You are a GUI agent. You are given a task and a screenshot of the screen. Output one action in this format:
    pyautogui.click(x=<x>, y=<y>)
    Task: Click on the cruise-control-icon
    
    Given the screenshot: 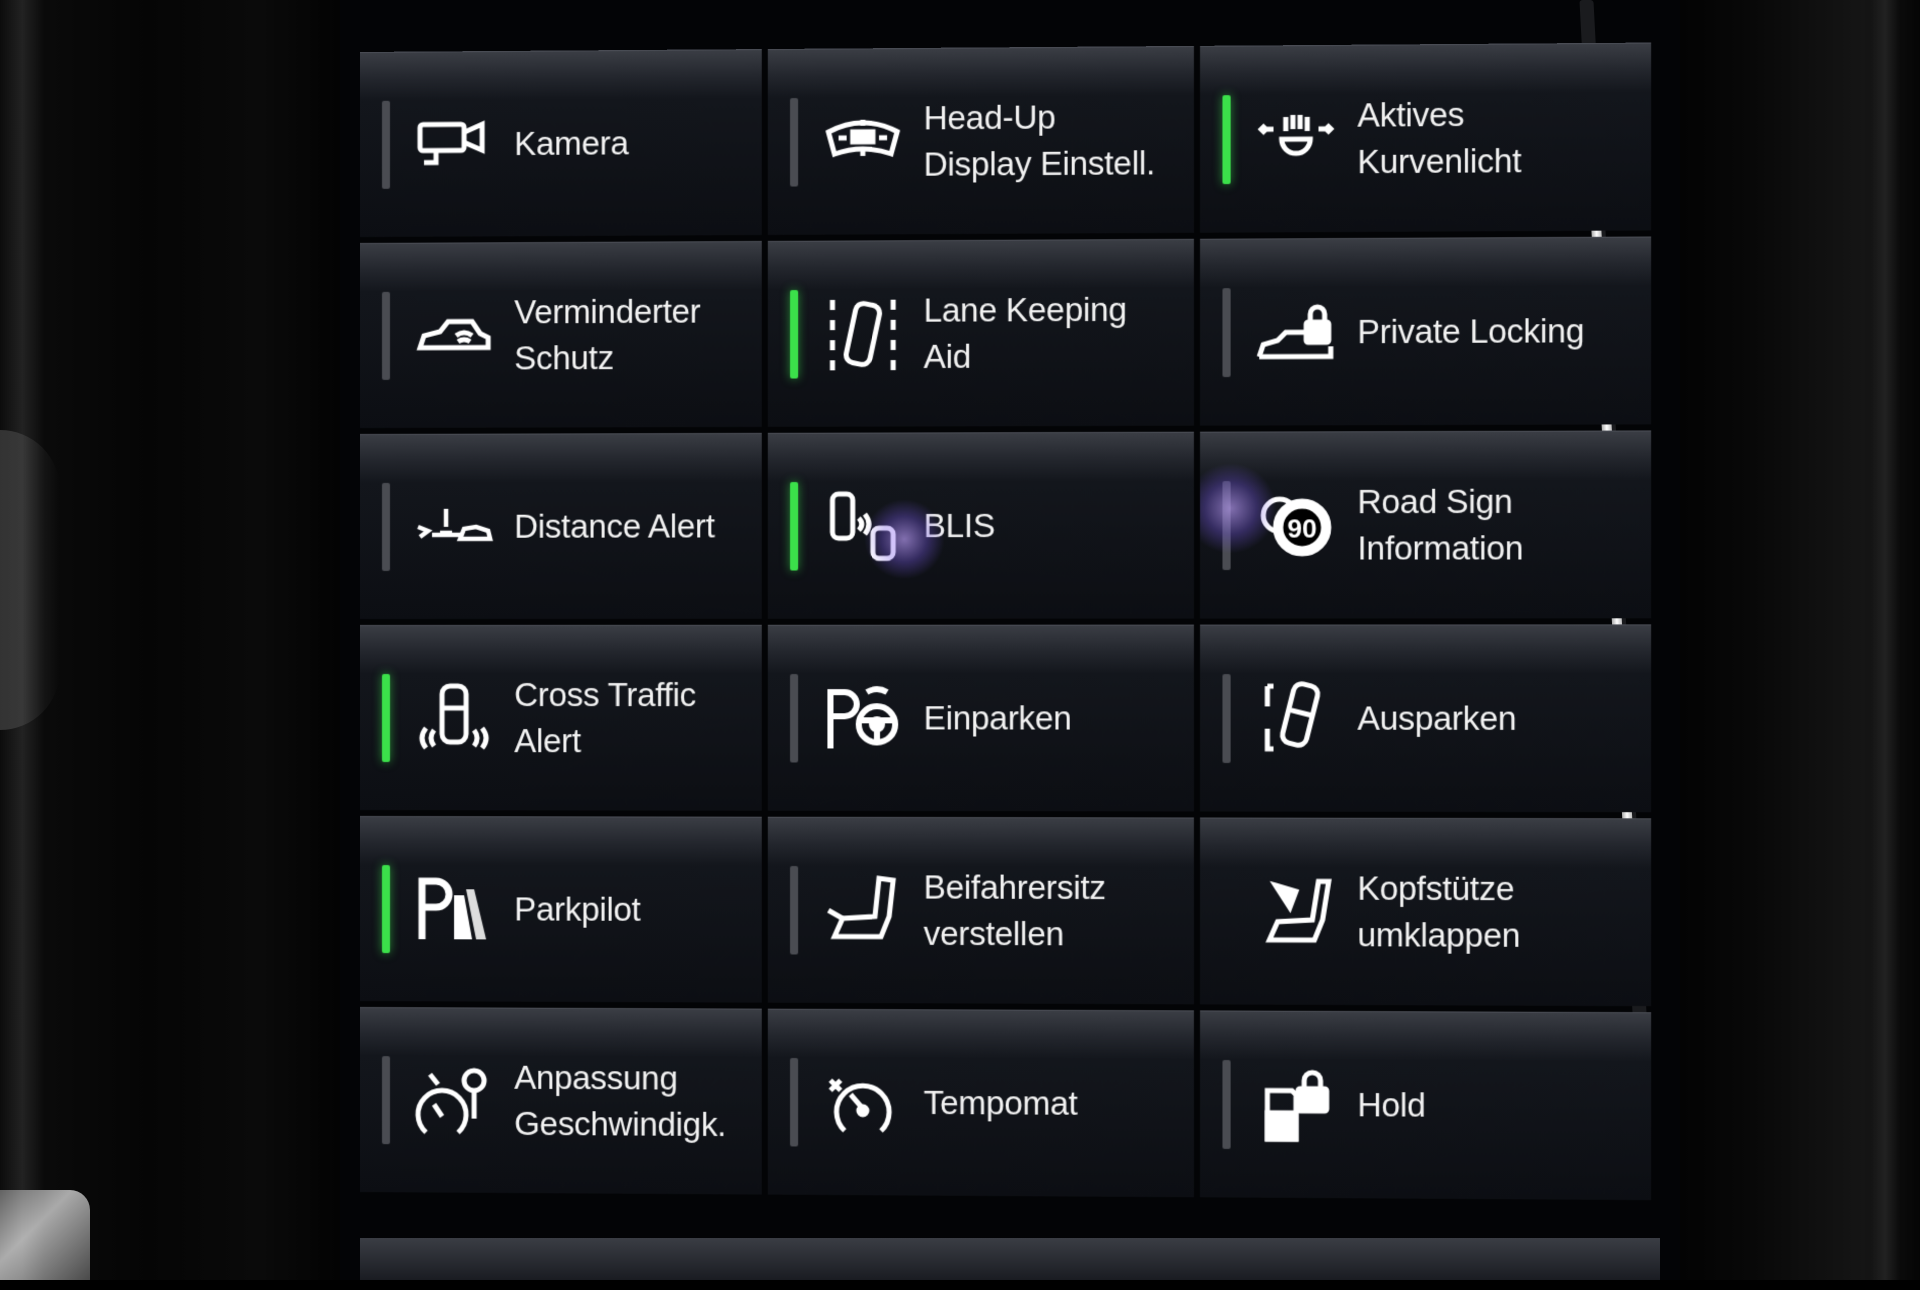 What is the action you would take?
    pyautogui.click(x=862, y=1102)
    